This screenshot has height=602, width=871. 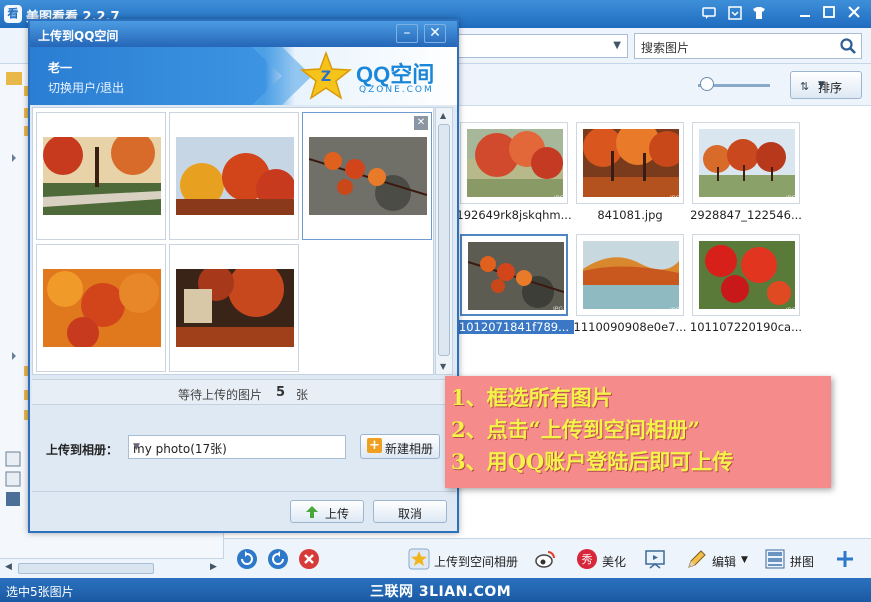 I want to click on cancel-button: 取消, so click(x=410, y=511).